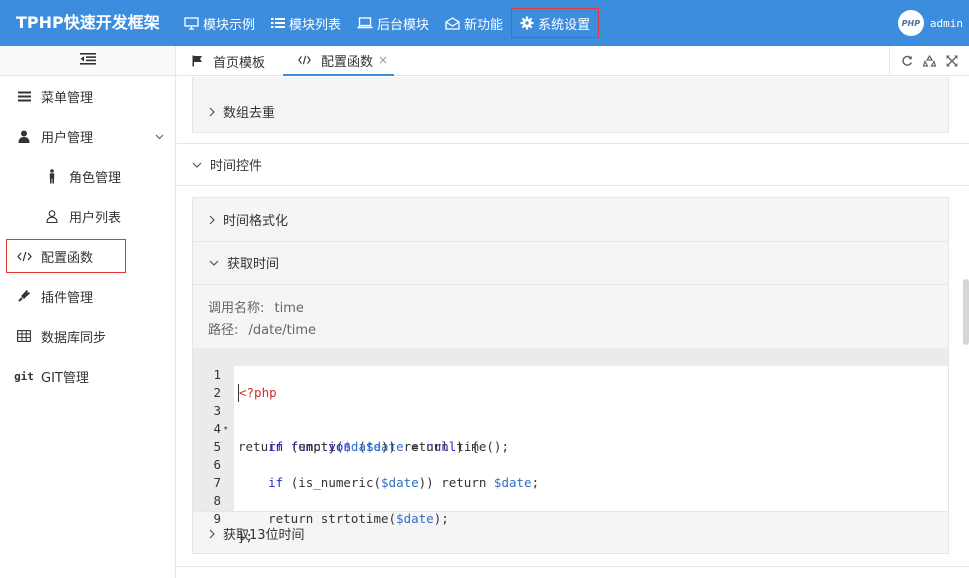 The image size is (969, 578). I want to click on recycle-icon, so click(929, 61).